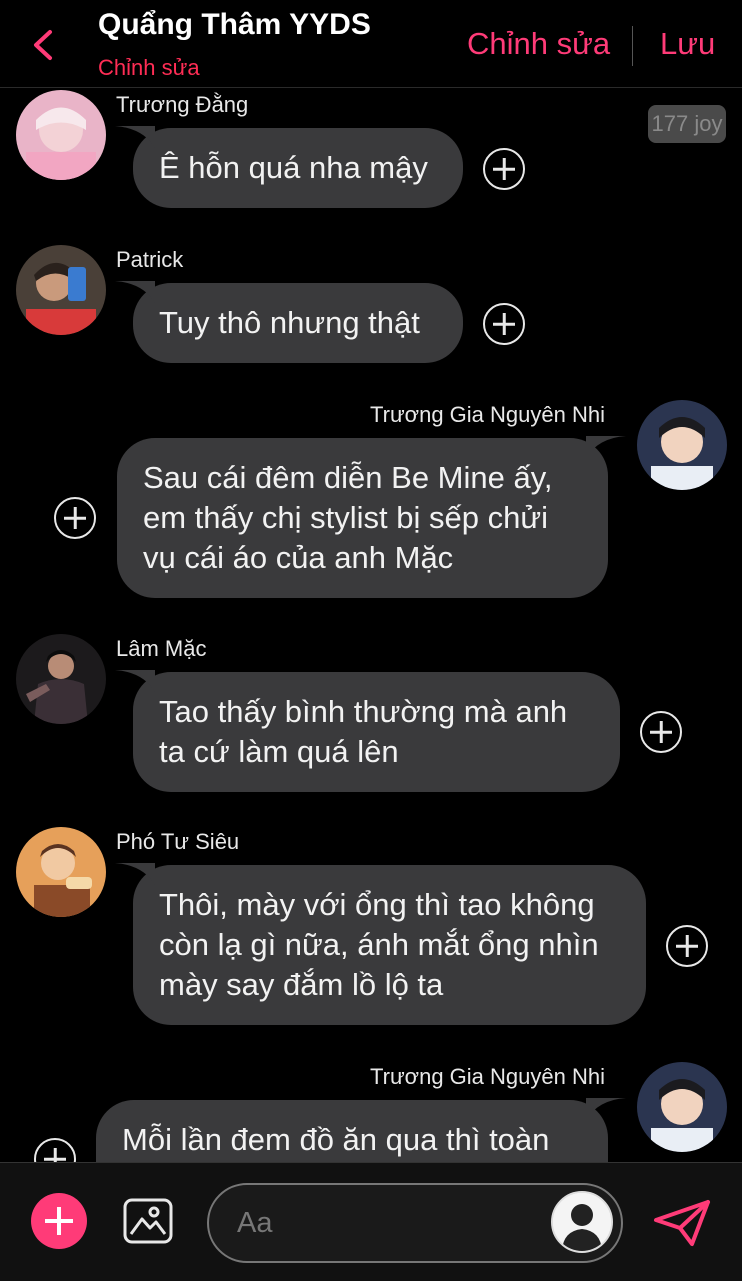  I want to click on message-text: Mỗi lần đem đồ ăn qua thì toàn, so click(336, 1139).